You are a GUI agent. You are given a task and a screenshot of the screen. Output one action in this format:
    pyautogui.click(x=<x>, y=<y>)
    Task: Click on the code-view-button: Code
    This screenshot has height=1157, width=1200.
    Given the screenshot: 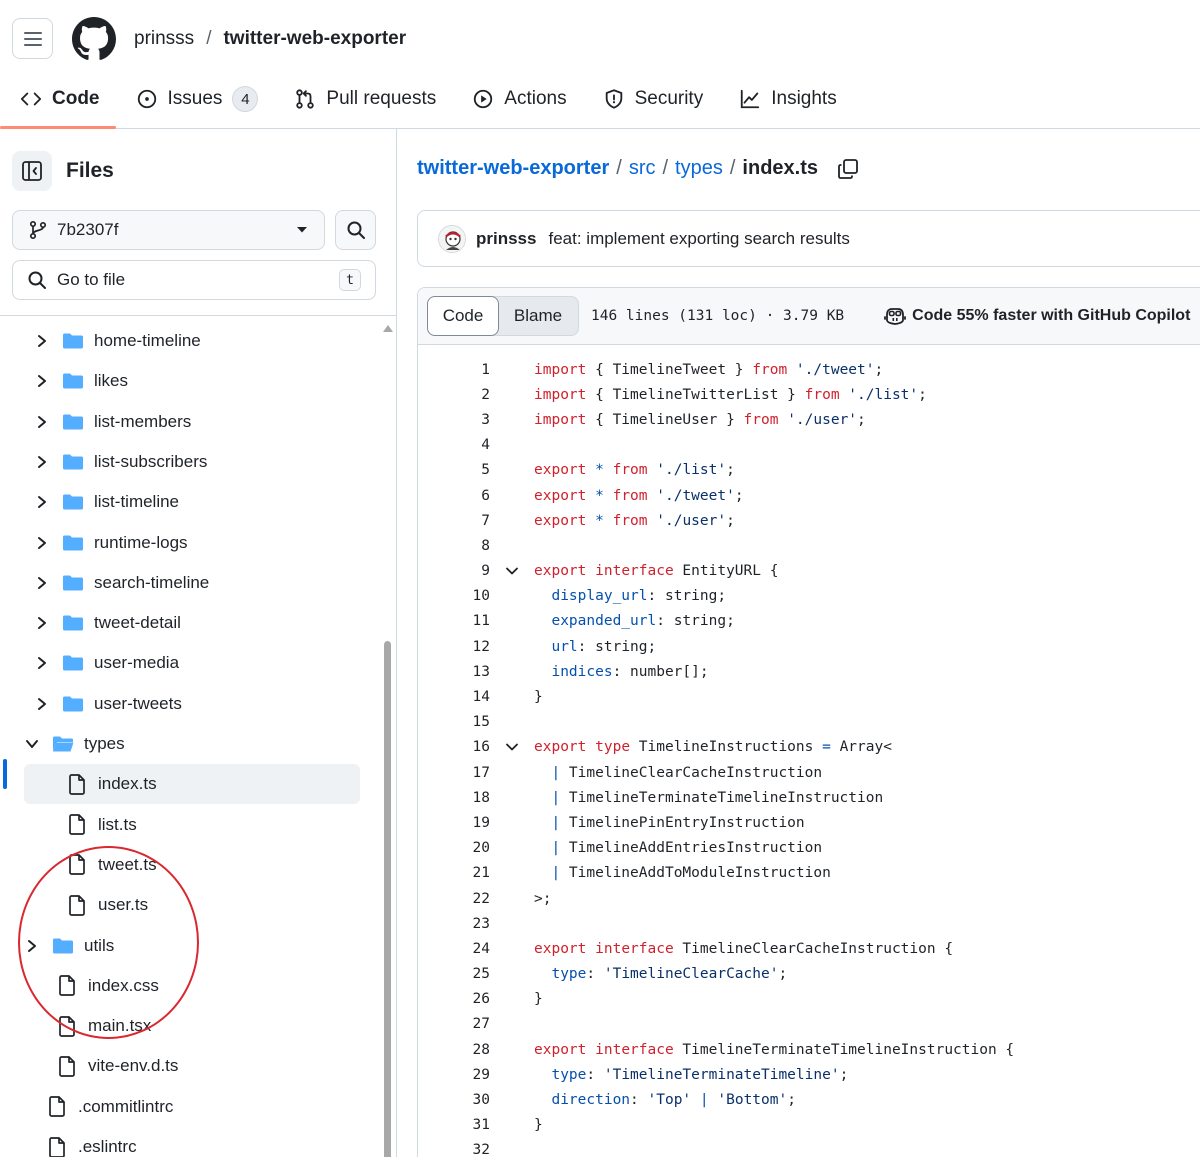 What is the action you would take?
    pyautogui.click(x=463, y=316)
    